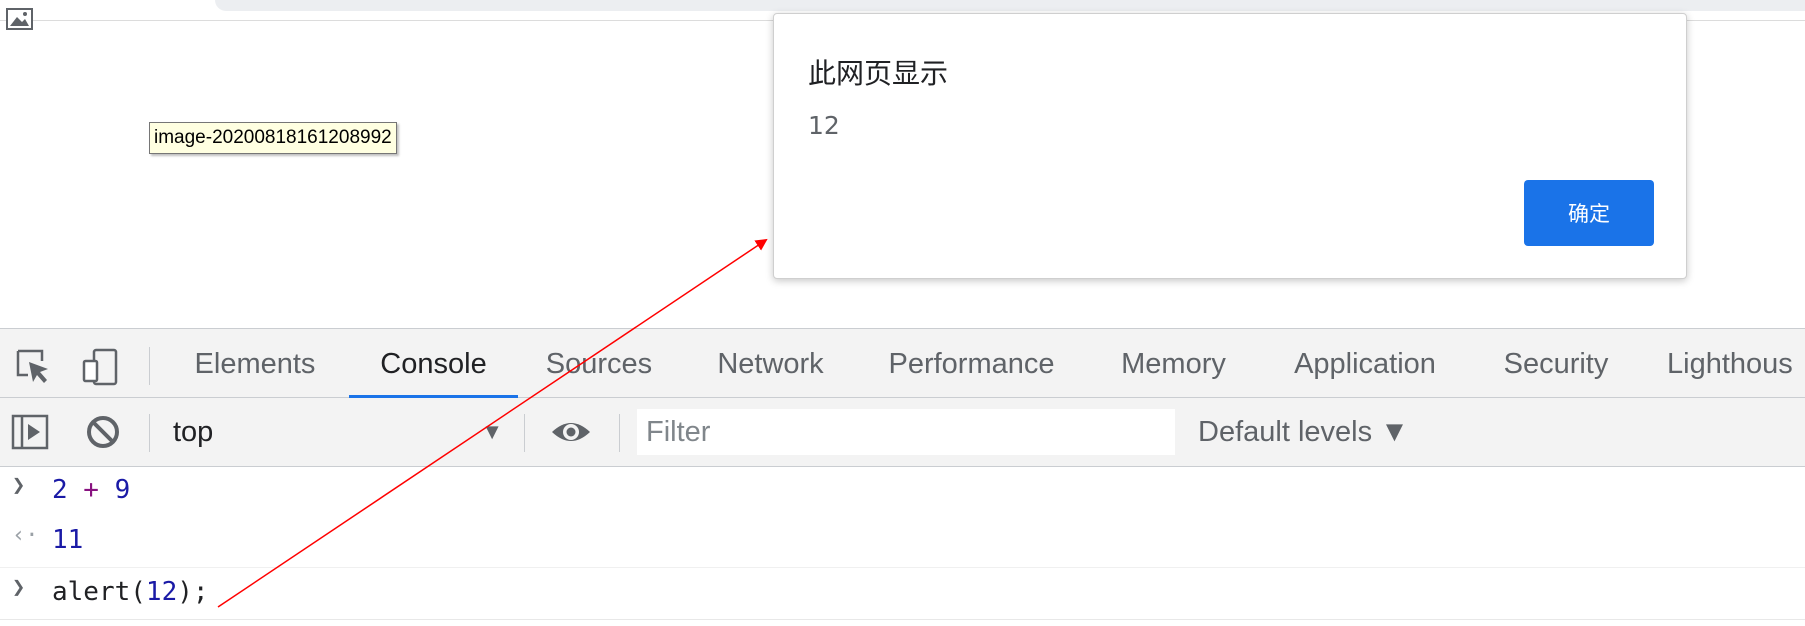  I want to click on console-code: alert(12);, so click(130, 592).